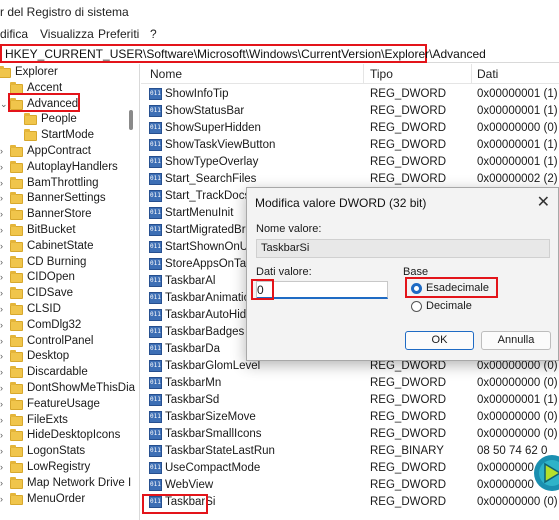  Describe the element at coordinates (118, 34) in the screenshot. I see `menu-item: Preferiti` at that location.